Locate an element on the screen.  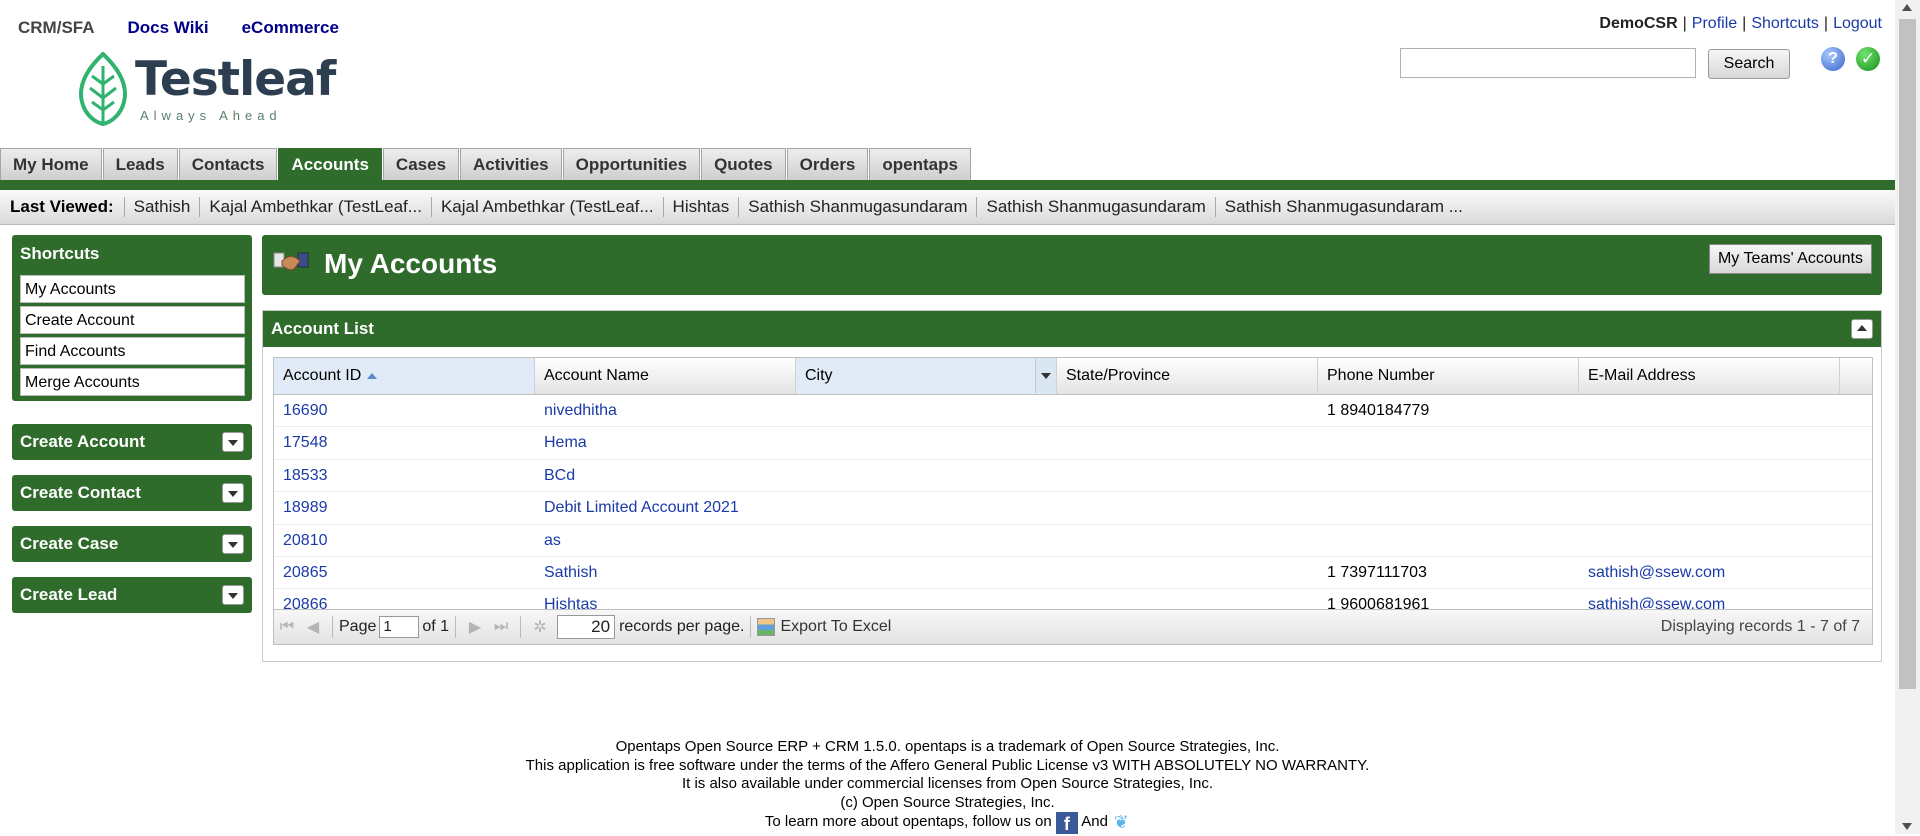
help-icon: ? is located at coordinates (1833, 59).